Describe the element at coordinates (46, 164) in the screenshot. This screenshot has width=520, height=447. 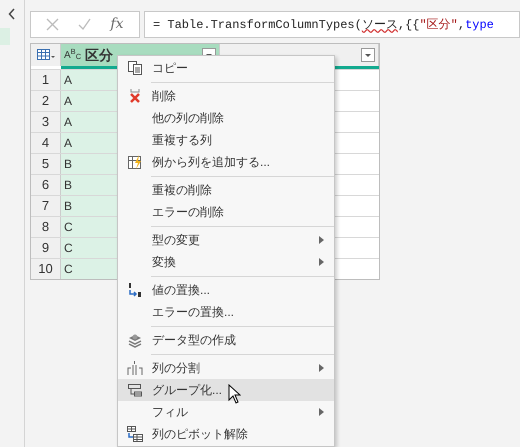
I see `row-number: 5` at that location.